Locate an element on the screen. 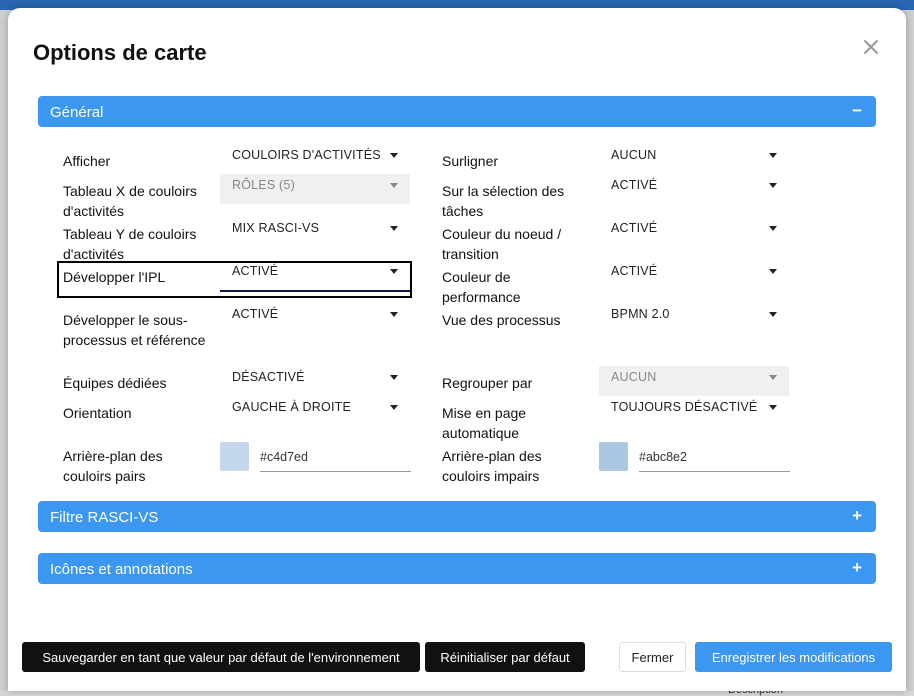 This screenshot has height=696, width=914. select-tableau-y: MIX RASCI-VS is located at coordinates (315, 232).